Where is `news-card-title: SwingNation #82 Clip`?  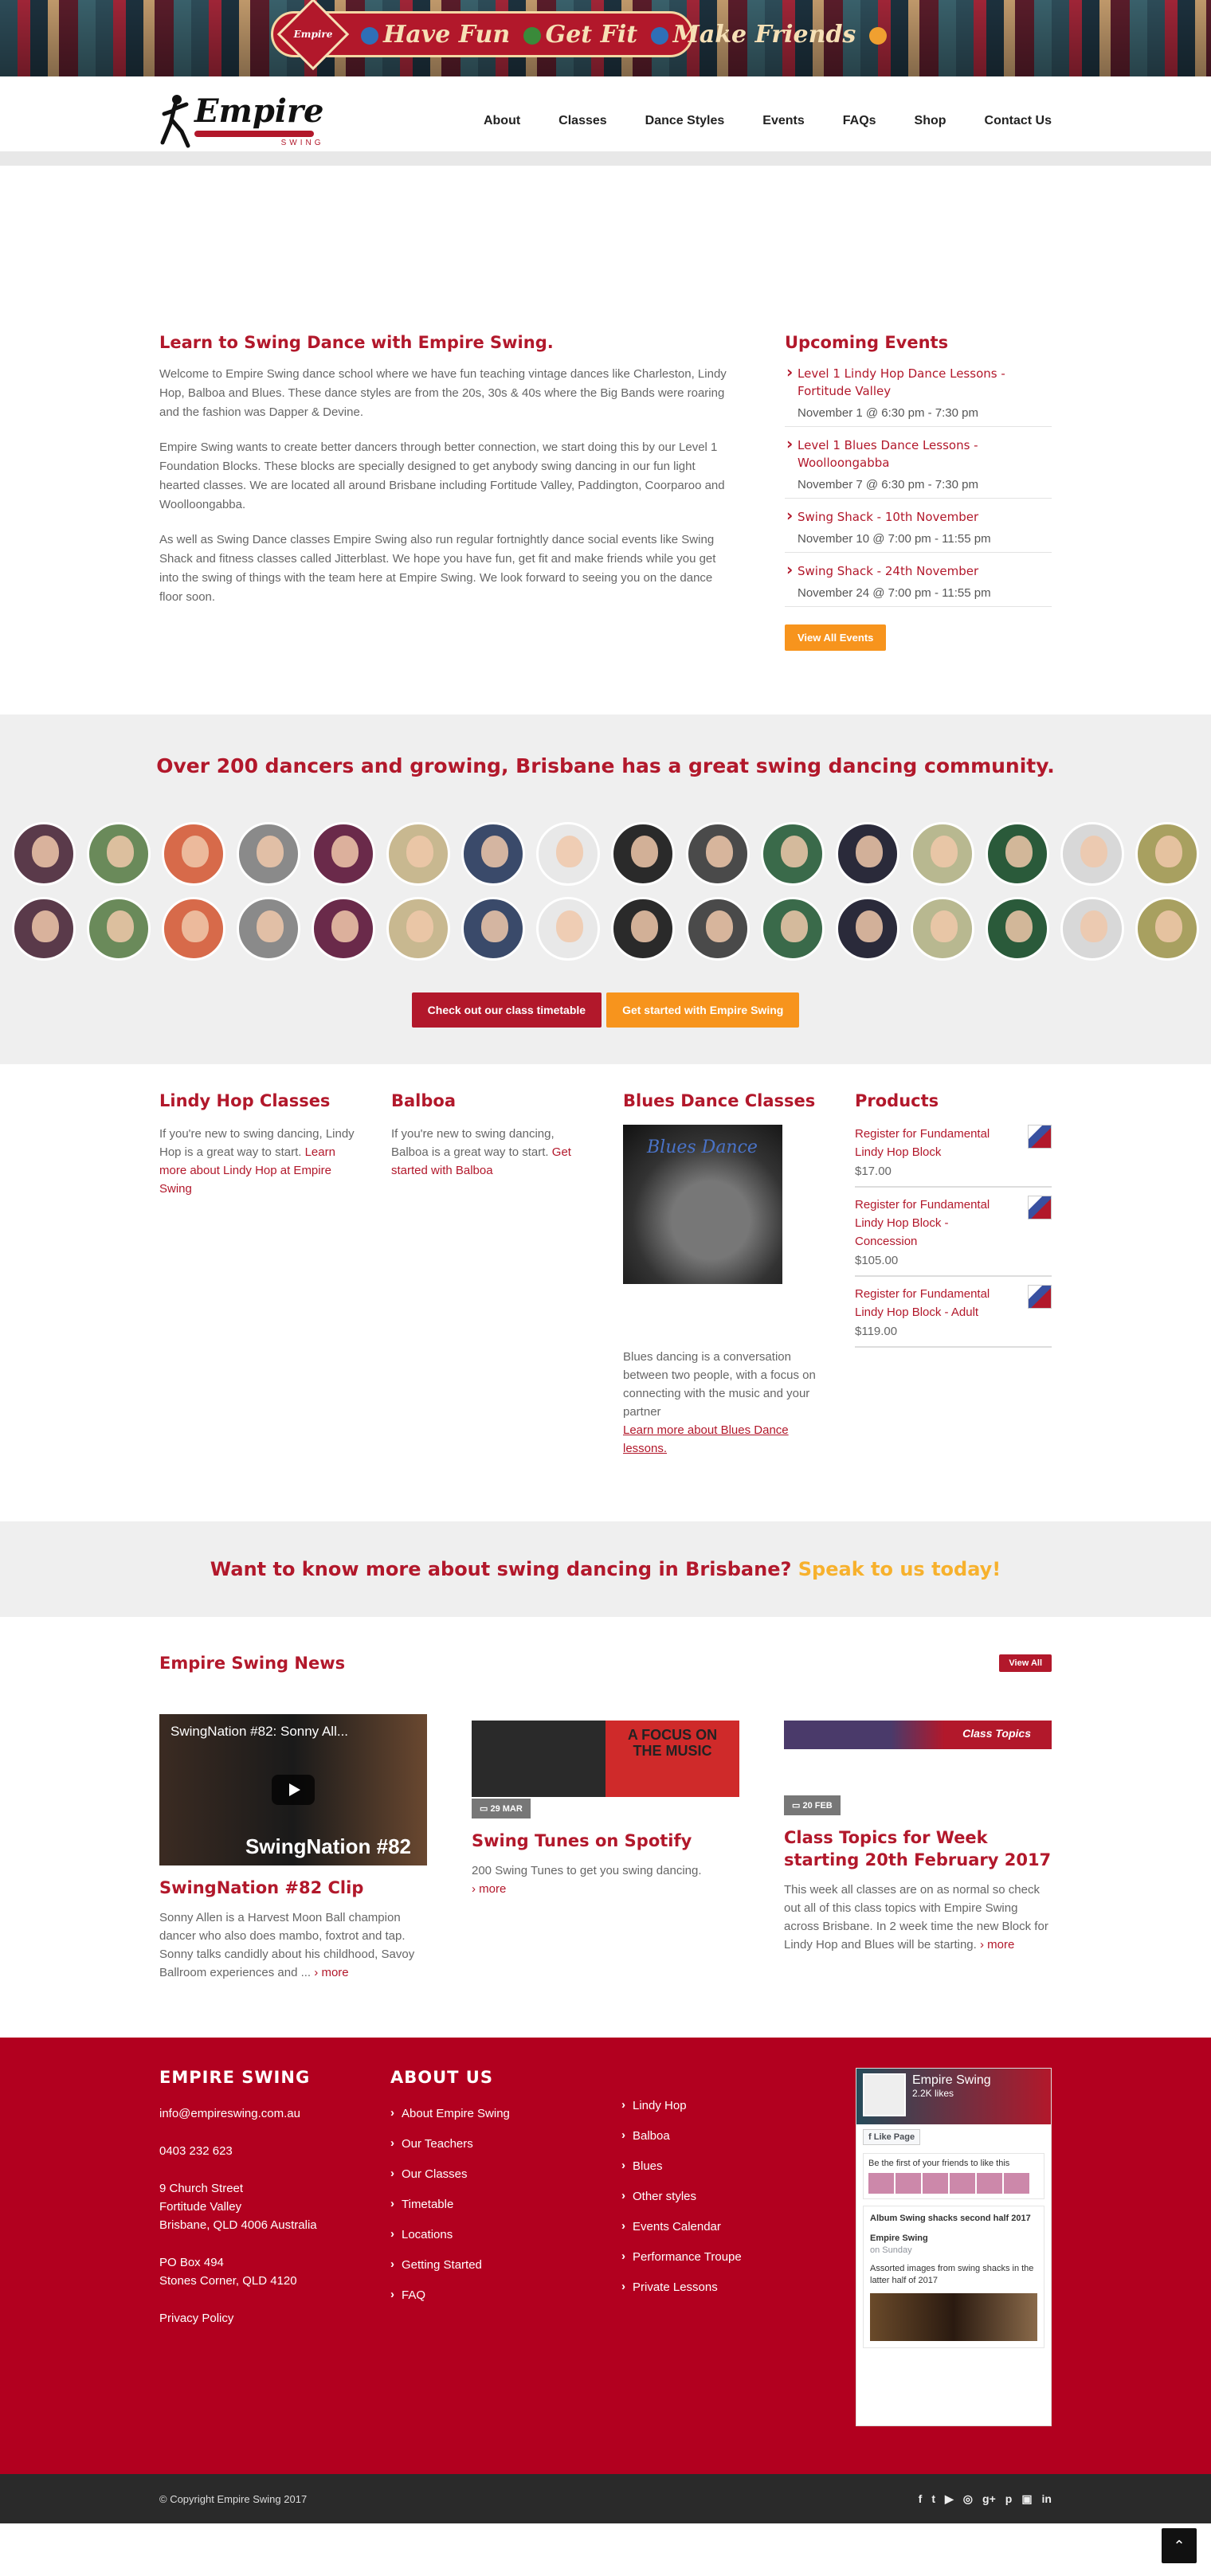 news-card-title: SwingNation #82 Clip is located at coordinates (293, 1888).